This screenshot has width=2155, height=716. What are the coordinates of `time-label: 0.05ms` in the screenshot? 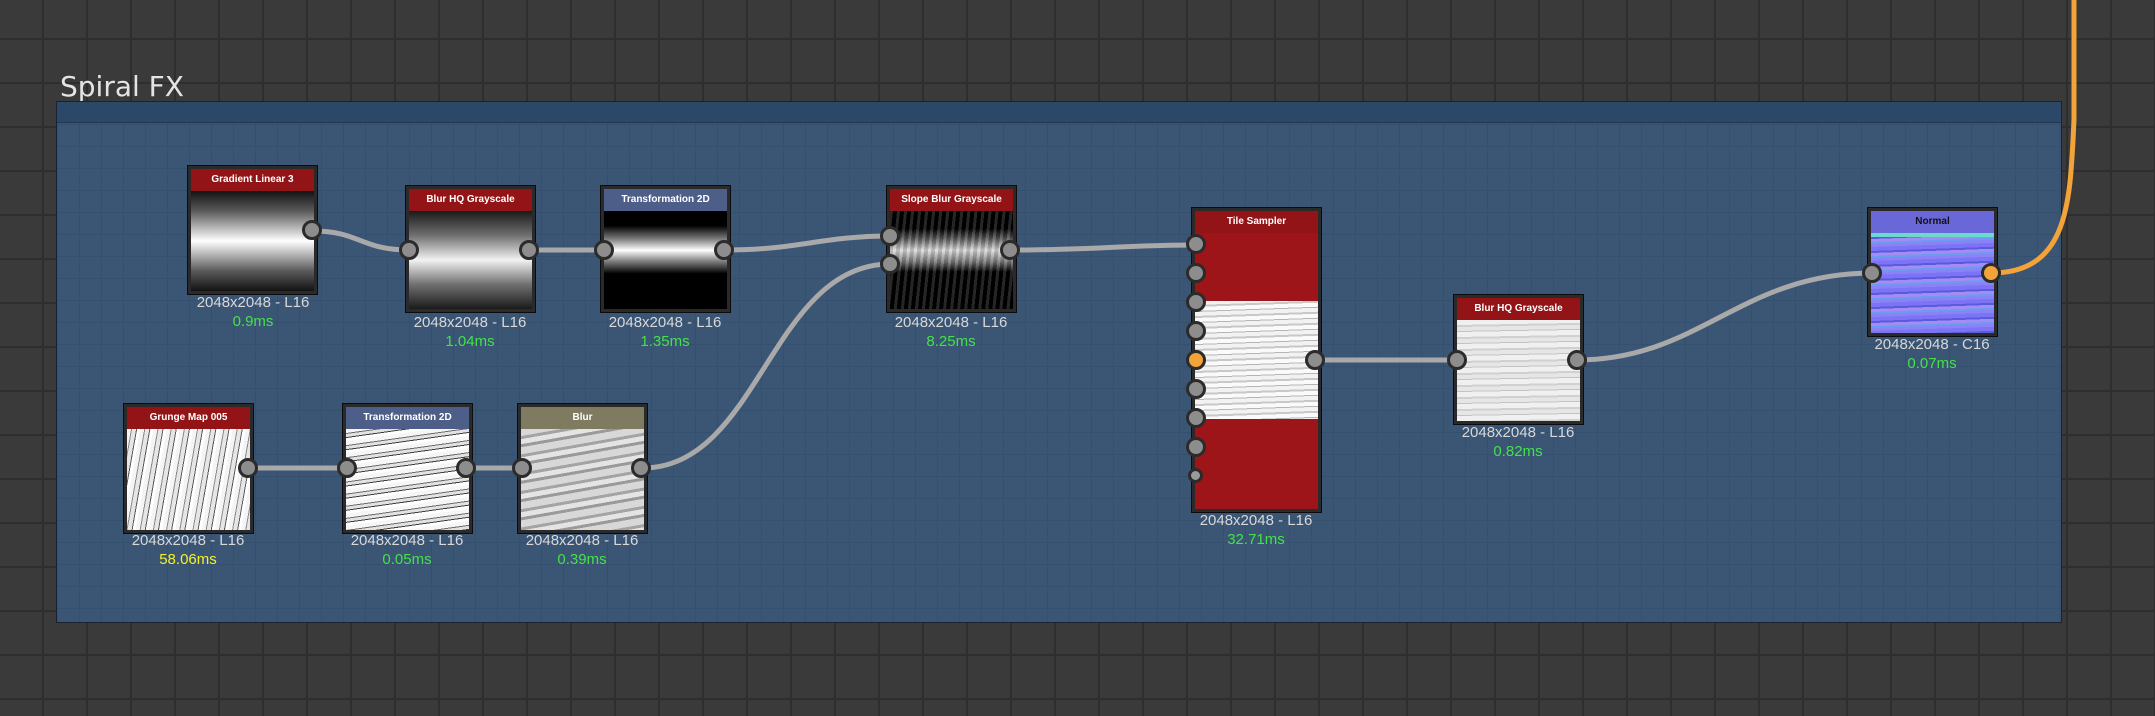 It's located at (407, 559).